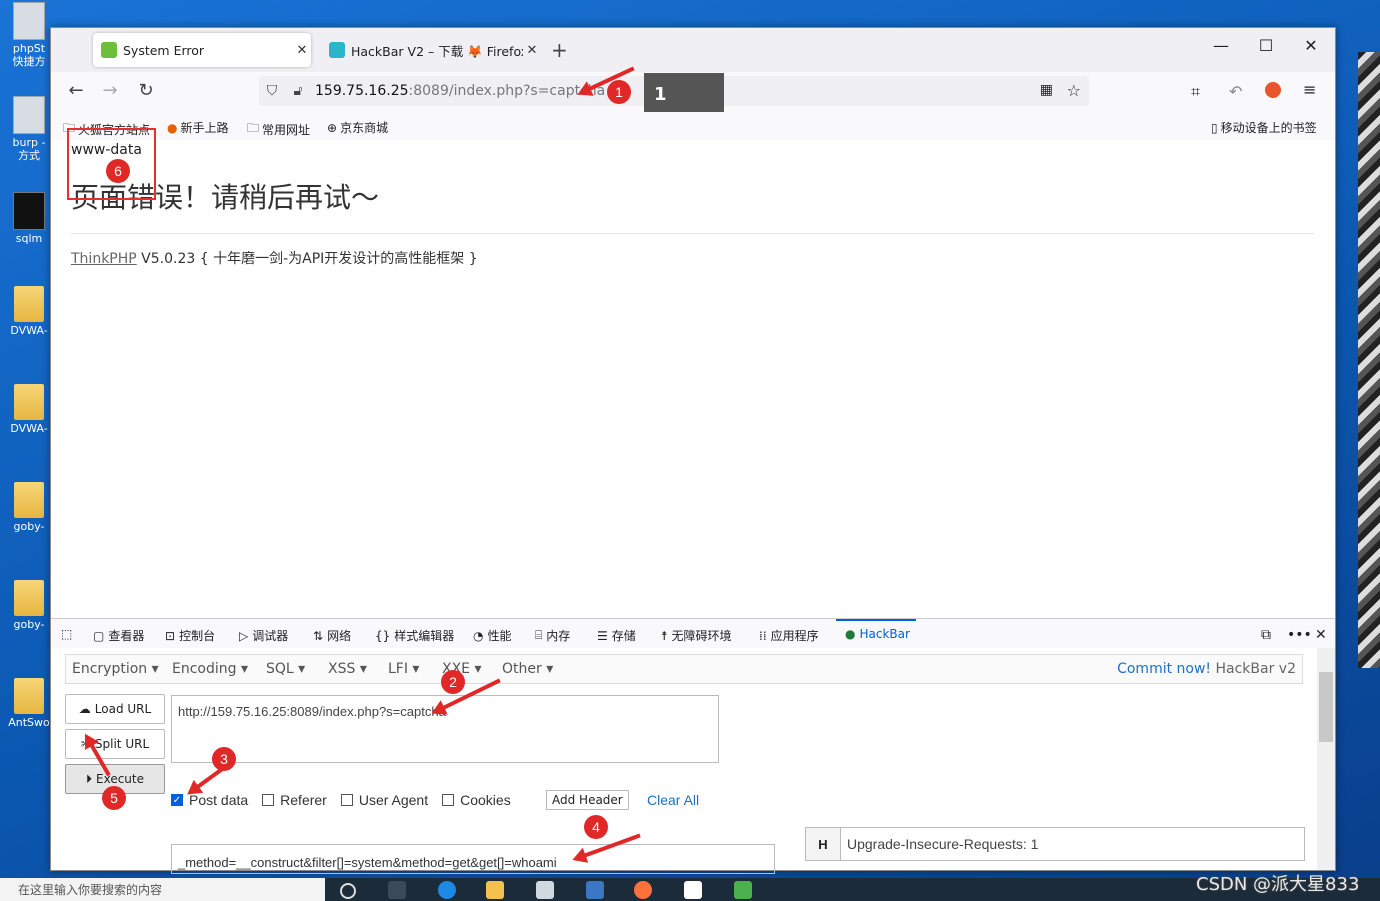 This screenshot has height=901, width=1380. Describe the element at coordinates (939, 844) in the screenshot. I see `header-value-input: Upgrade-Insecure-Requests: 1` at that location.